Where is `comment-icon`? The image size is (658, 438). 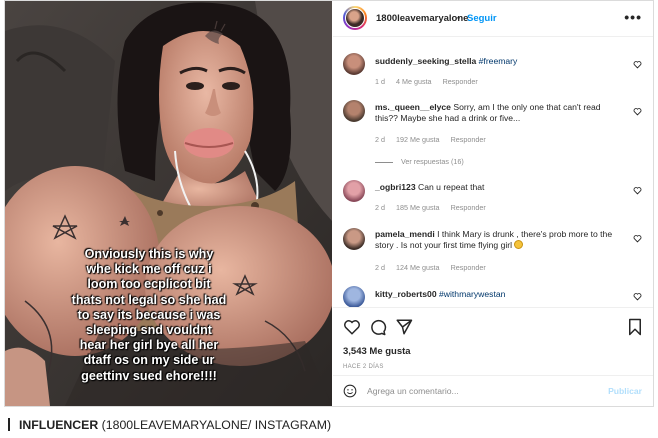
comment-icon is located at coordinates (378, 327).